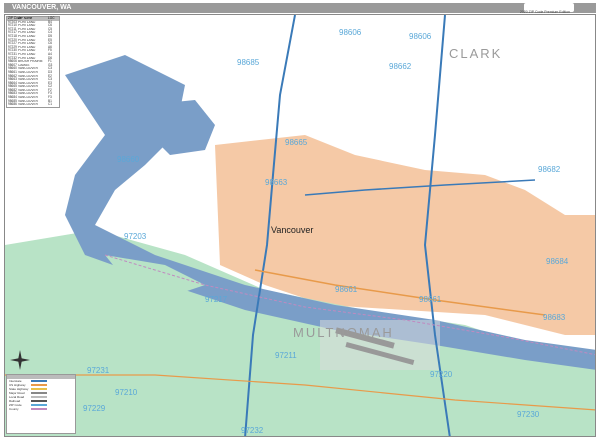 The width and height of the screenshot is (600, 439). I want to click on zip-label: 97211, so click(286, 355).